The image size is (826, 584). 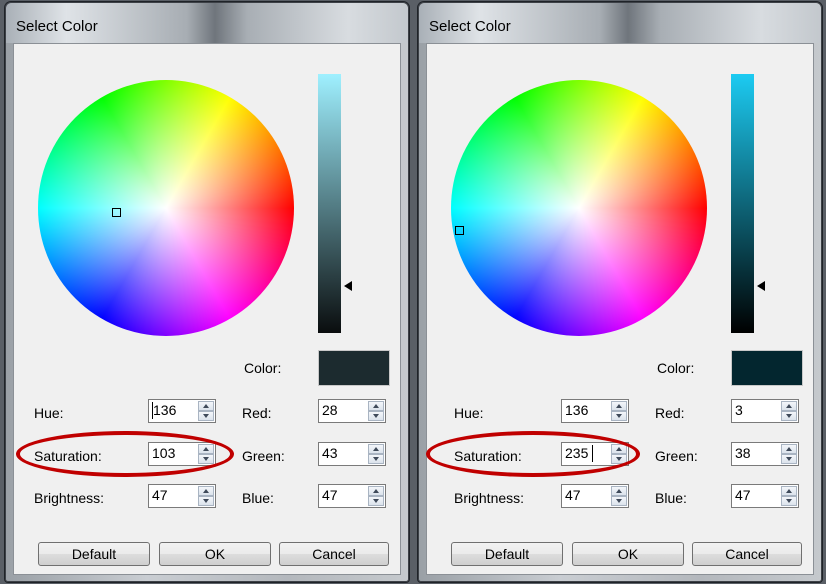 I want to click on green-spinbox: 38, so click(x=765, y=454).